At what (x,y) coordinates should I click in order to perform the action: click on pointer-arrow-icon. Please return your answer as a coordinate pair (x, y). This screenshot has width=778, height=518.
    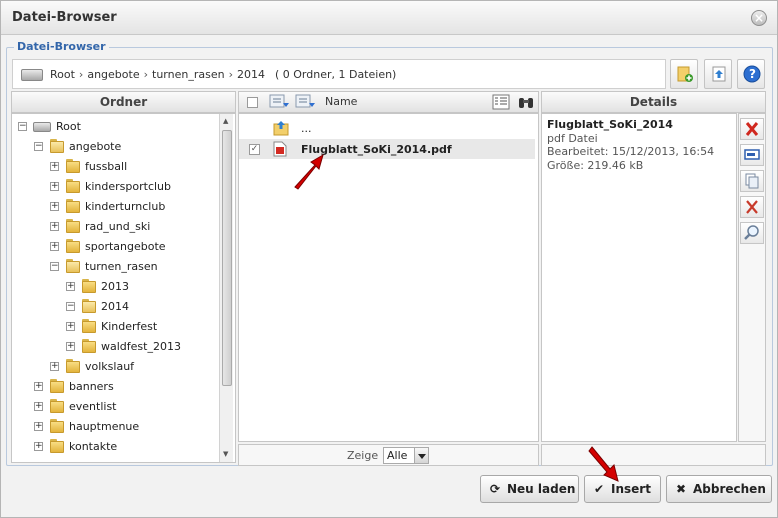
    Looking at the image, I should click on (309, 171).